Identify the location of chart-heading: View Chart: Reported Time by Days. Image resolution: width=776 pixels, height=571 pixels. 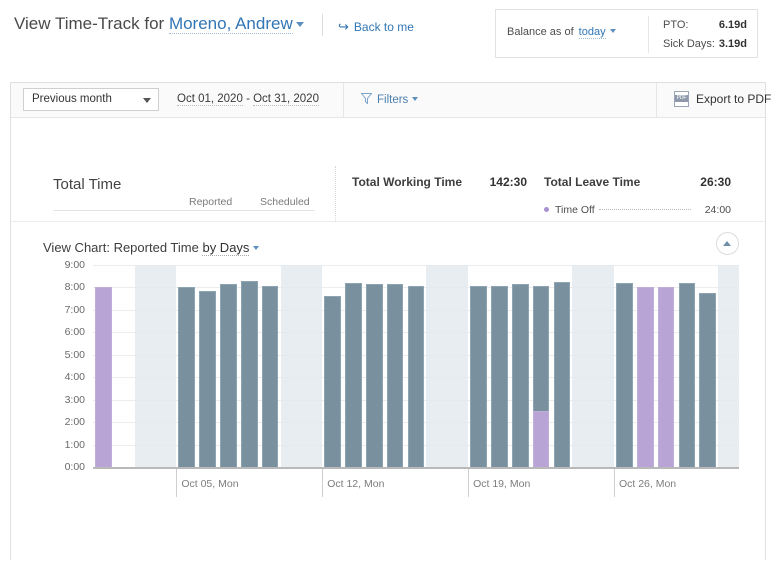
(151, 248).